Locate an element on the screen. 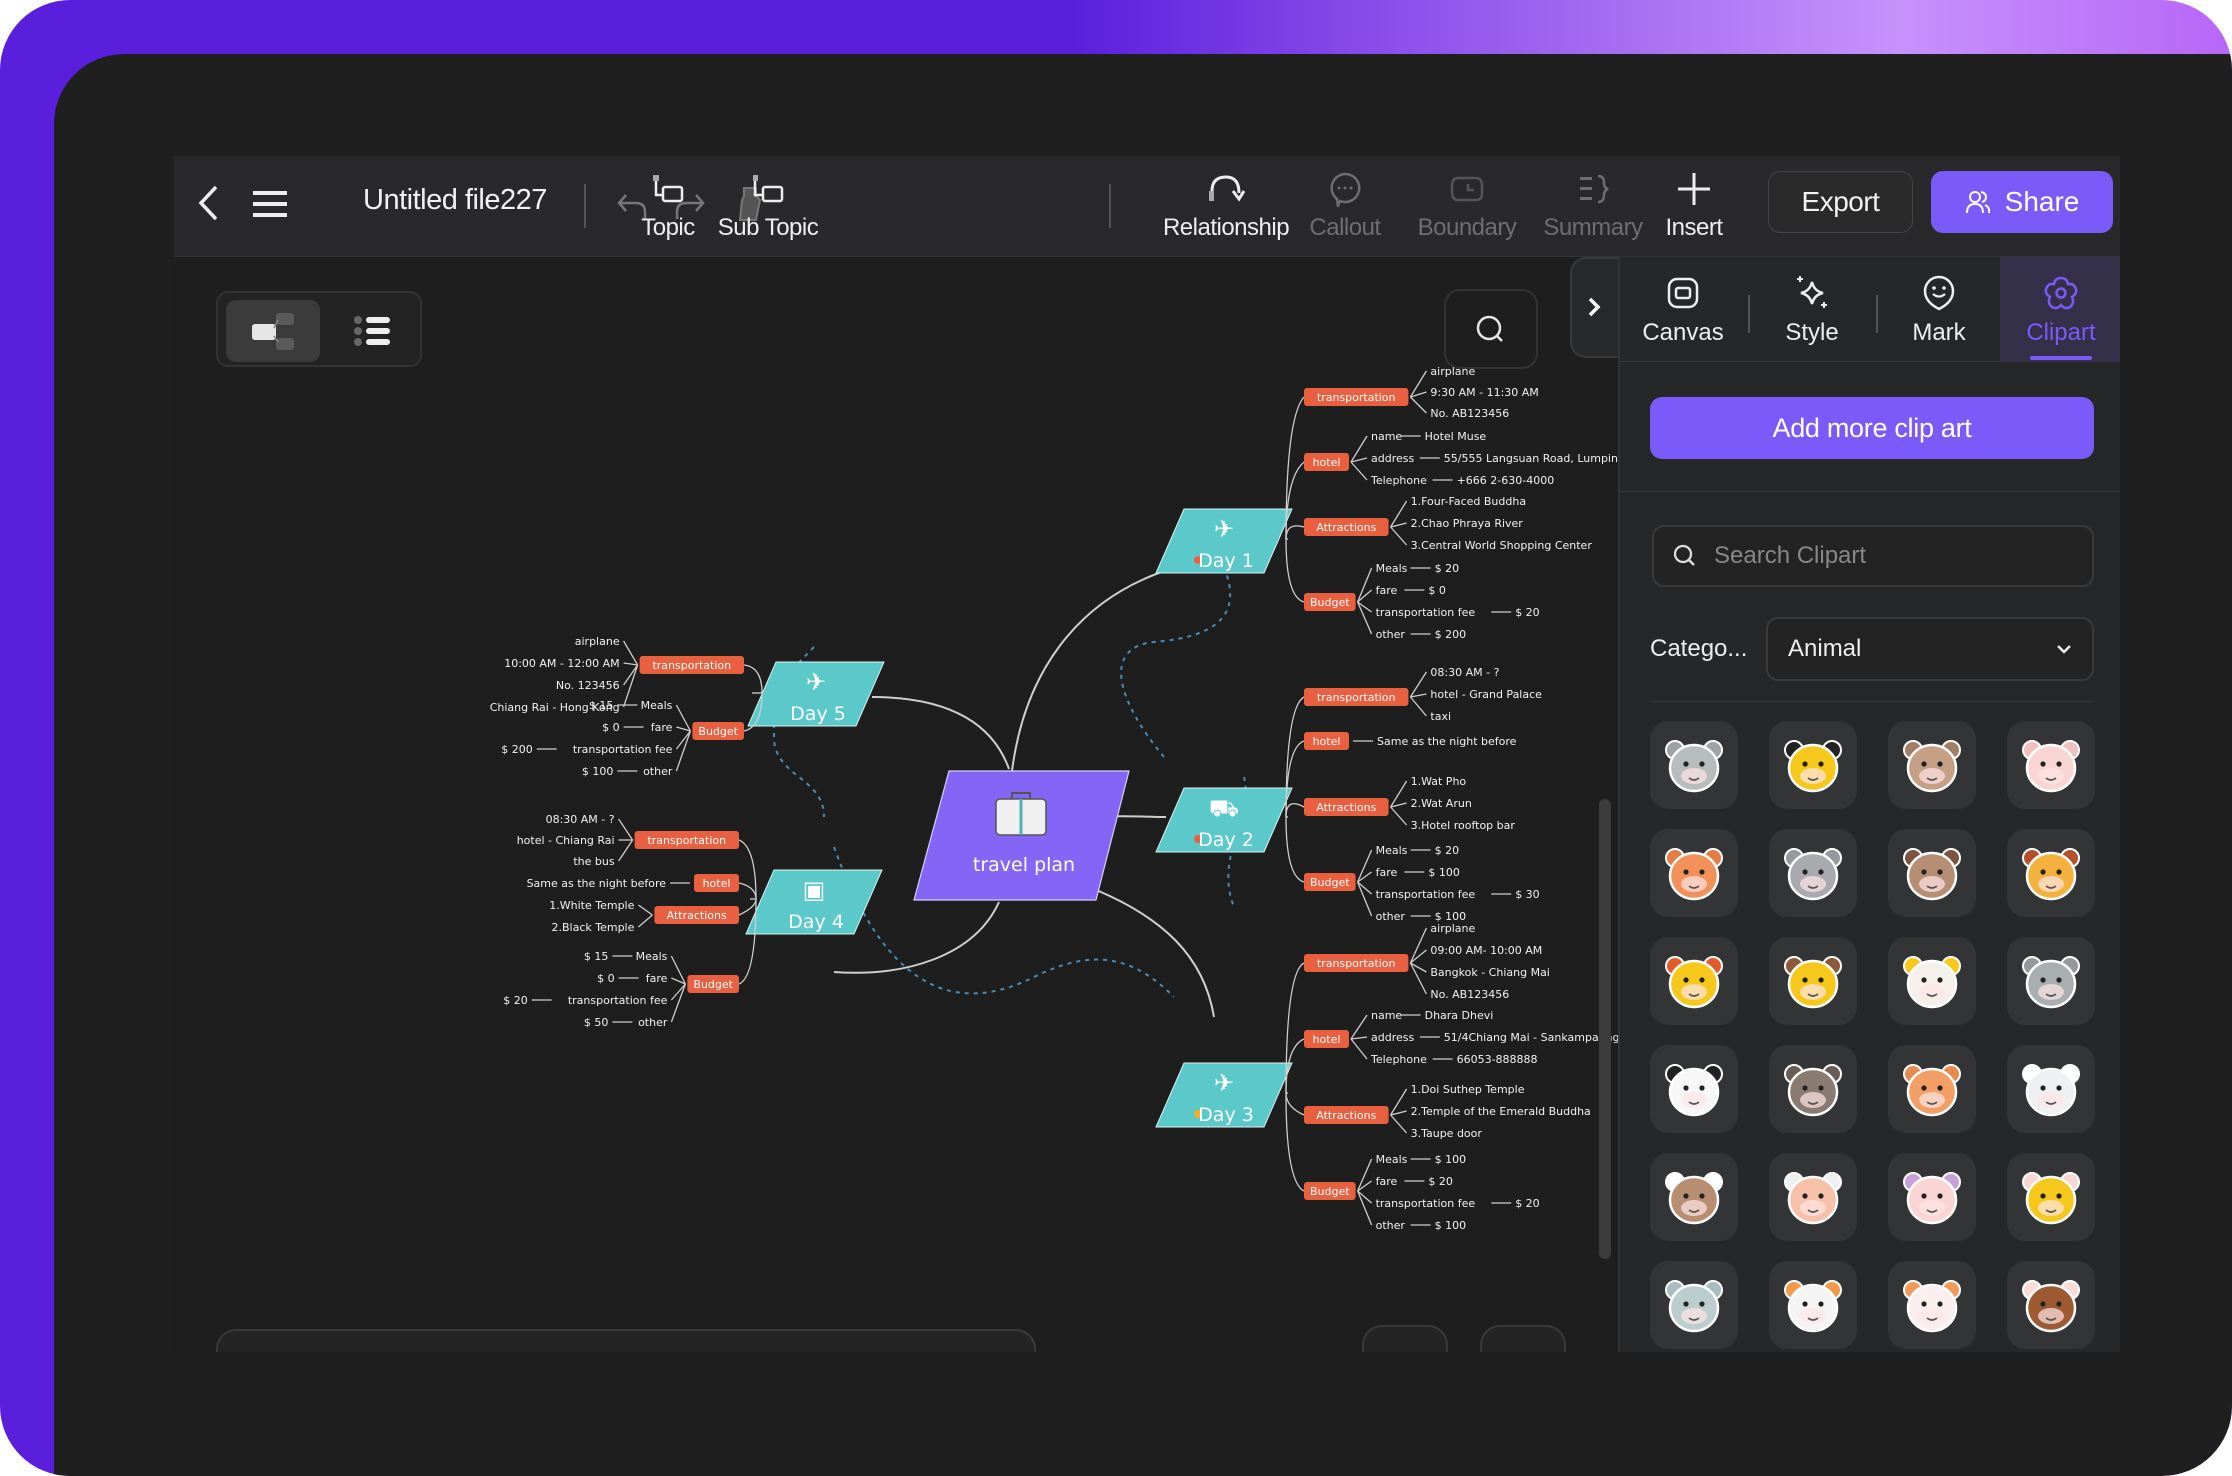  elephant-clipart-icon is located at coordinates (2051, 982).